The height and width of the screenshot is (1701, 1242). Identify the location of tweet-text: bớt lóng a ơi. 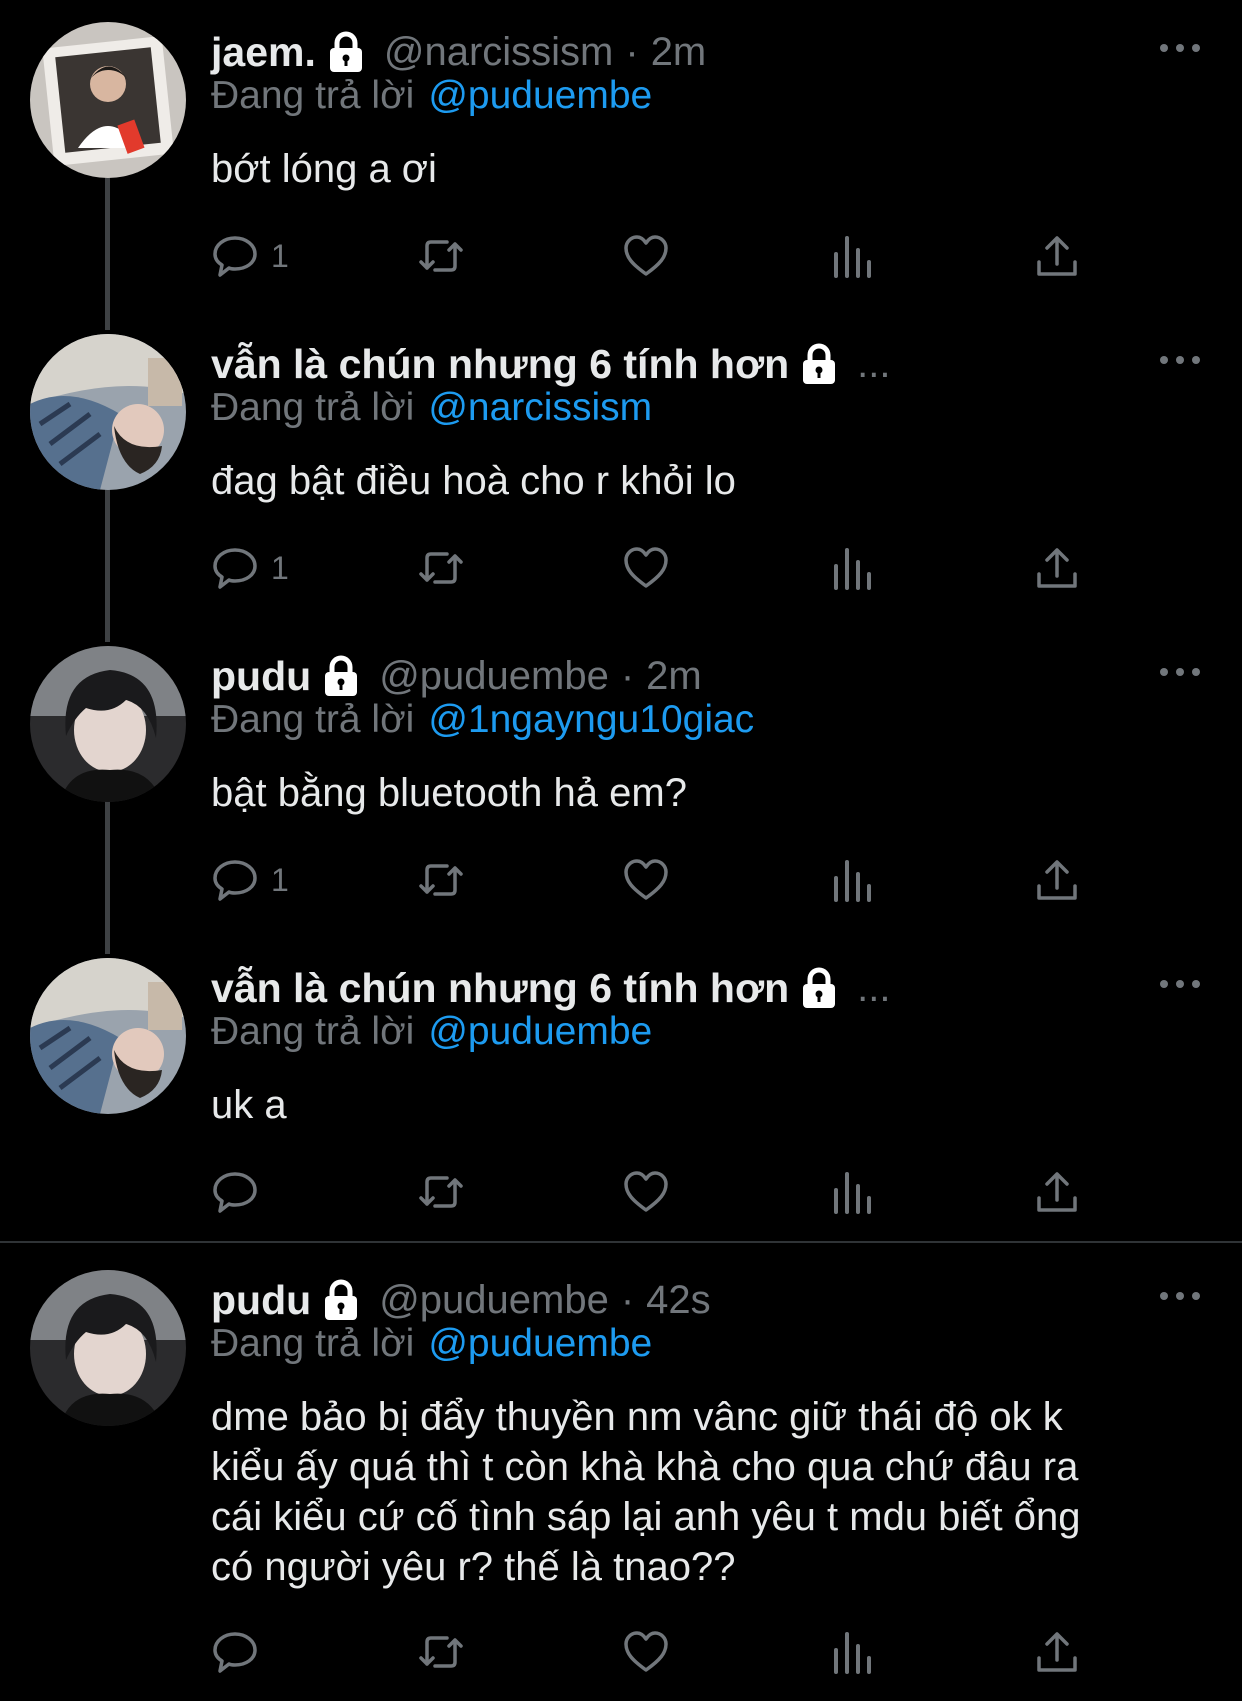
(324, 169).